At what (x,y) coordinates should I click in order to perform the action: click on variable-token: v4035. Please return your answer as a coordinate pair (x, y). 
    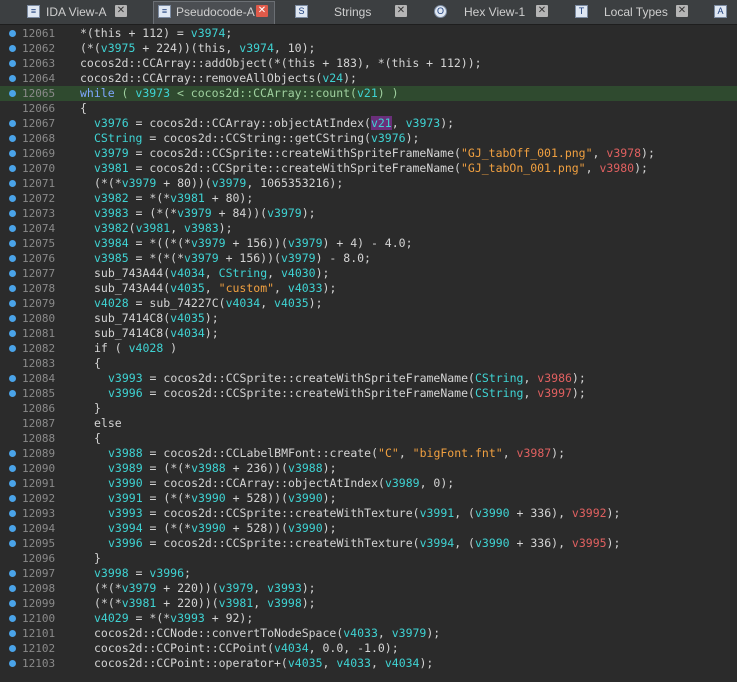
    Looking at the image, I should click on (291, 303).